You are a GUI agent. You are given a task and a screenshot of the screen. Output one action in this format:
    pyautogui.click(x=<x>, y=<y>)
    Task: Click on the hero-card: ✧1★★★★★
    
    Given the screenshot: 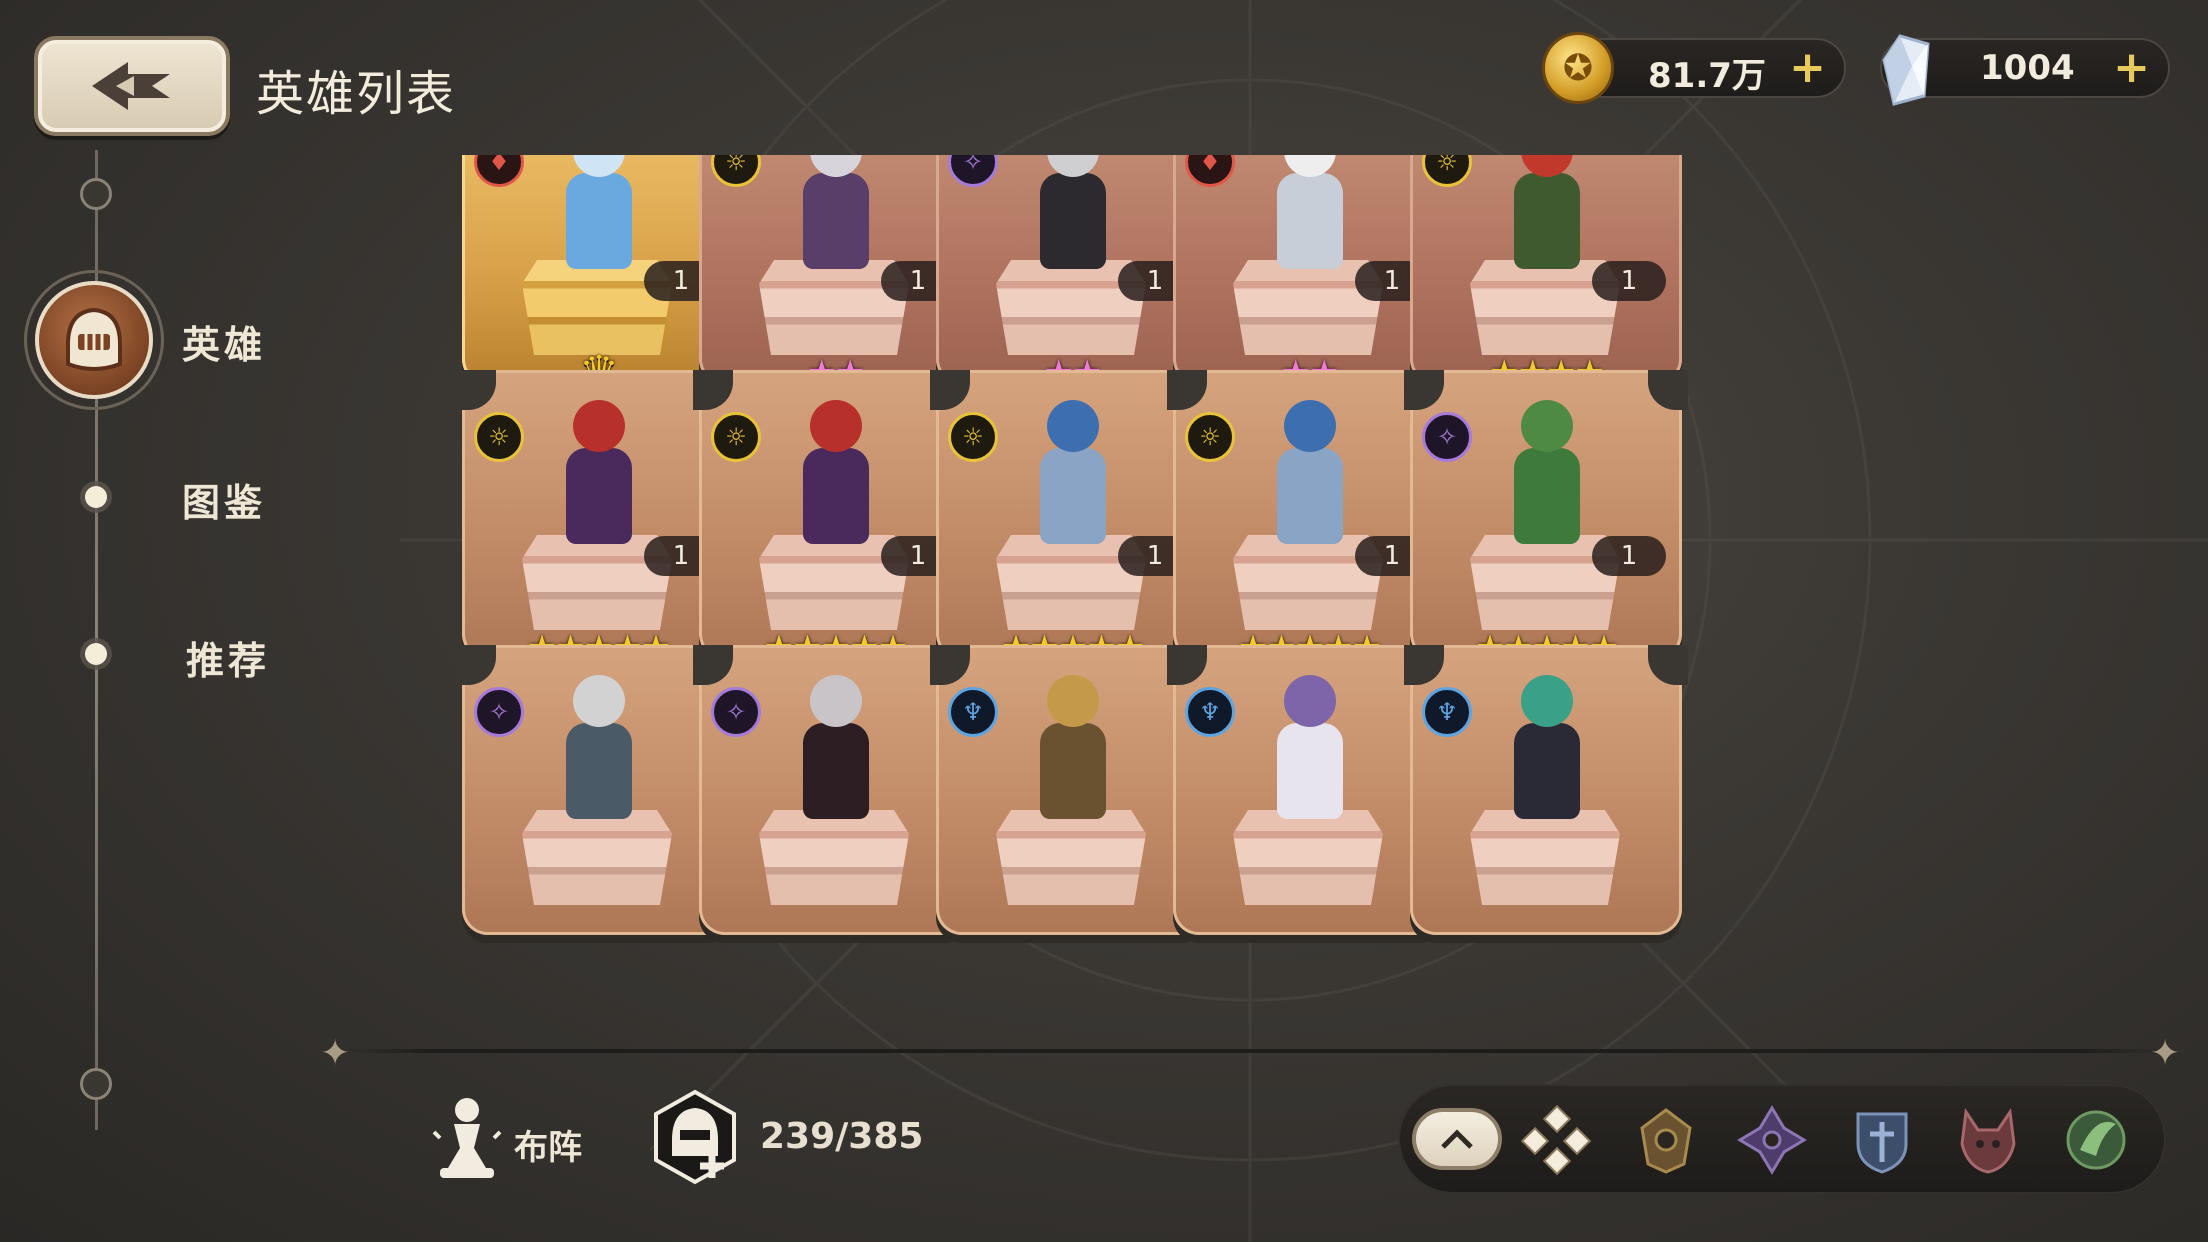 What is the action you would take?
    pyautogui.click(x=1546, y=519)
    